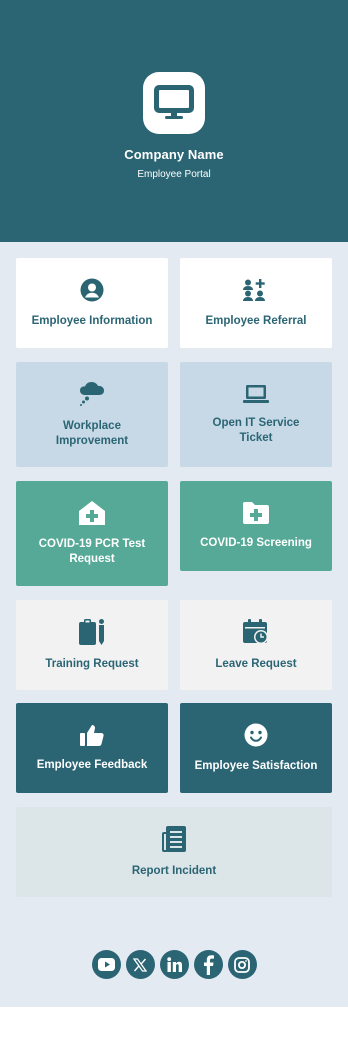 The image size is (348, 1045). I want to click on tile-label: Employee Referral, so click(256, 320).